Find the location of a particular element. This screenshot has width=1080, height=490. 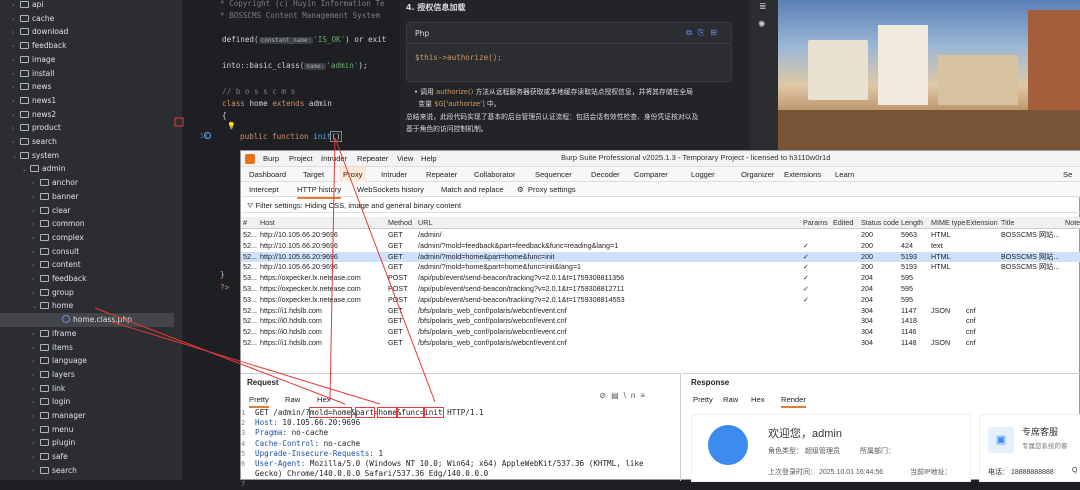

ai-icon: ✺ is located at coordinates (762, 25).